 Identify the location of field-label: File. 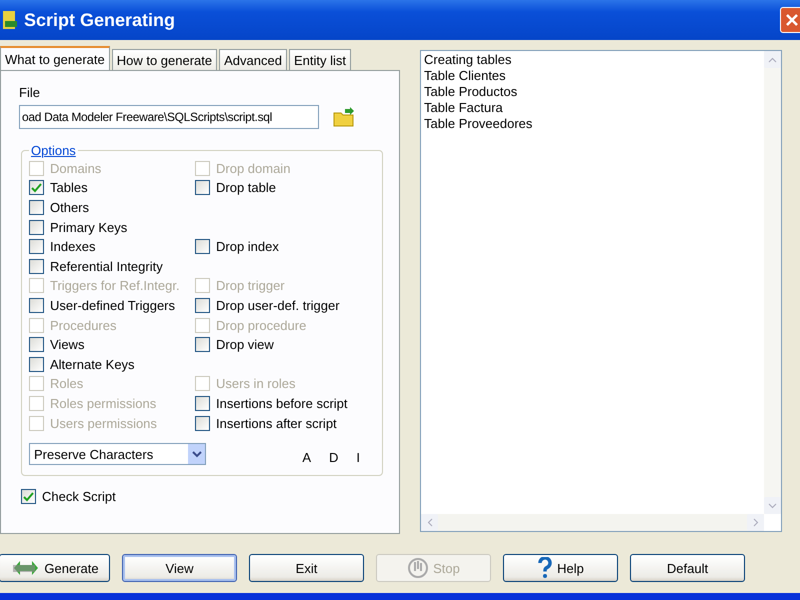
(30, 92).